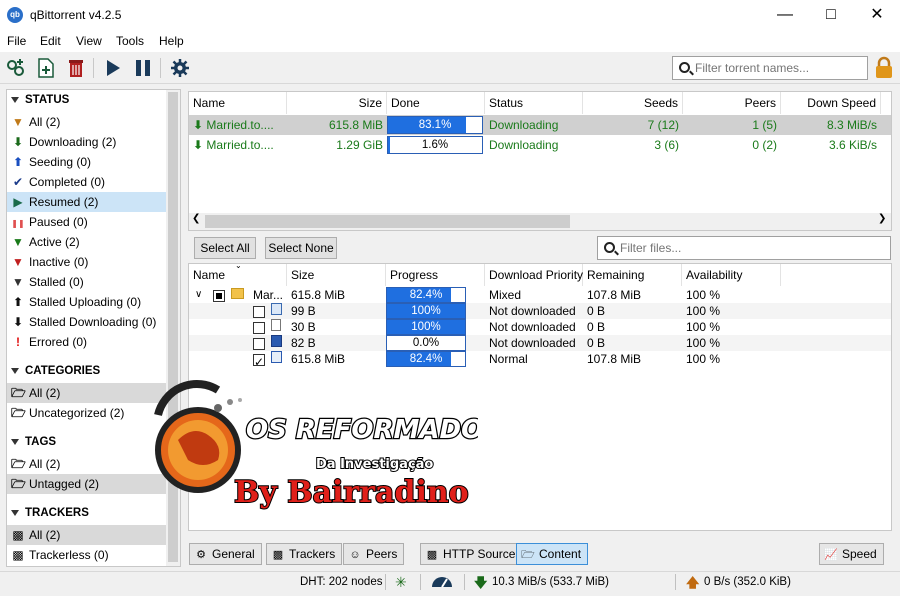 The image size is (900, 596). What do you see at coordinates (534, 359) in the screenshot?
I see `file-priority: Normal` at bounding box center [534, 359].